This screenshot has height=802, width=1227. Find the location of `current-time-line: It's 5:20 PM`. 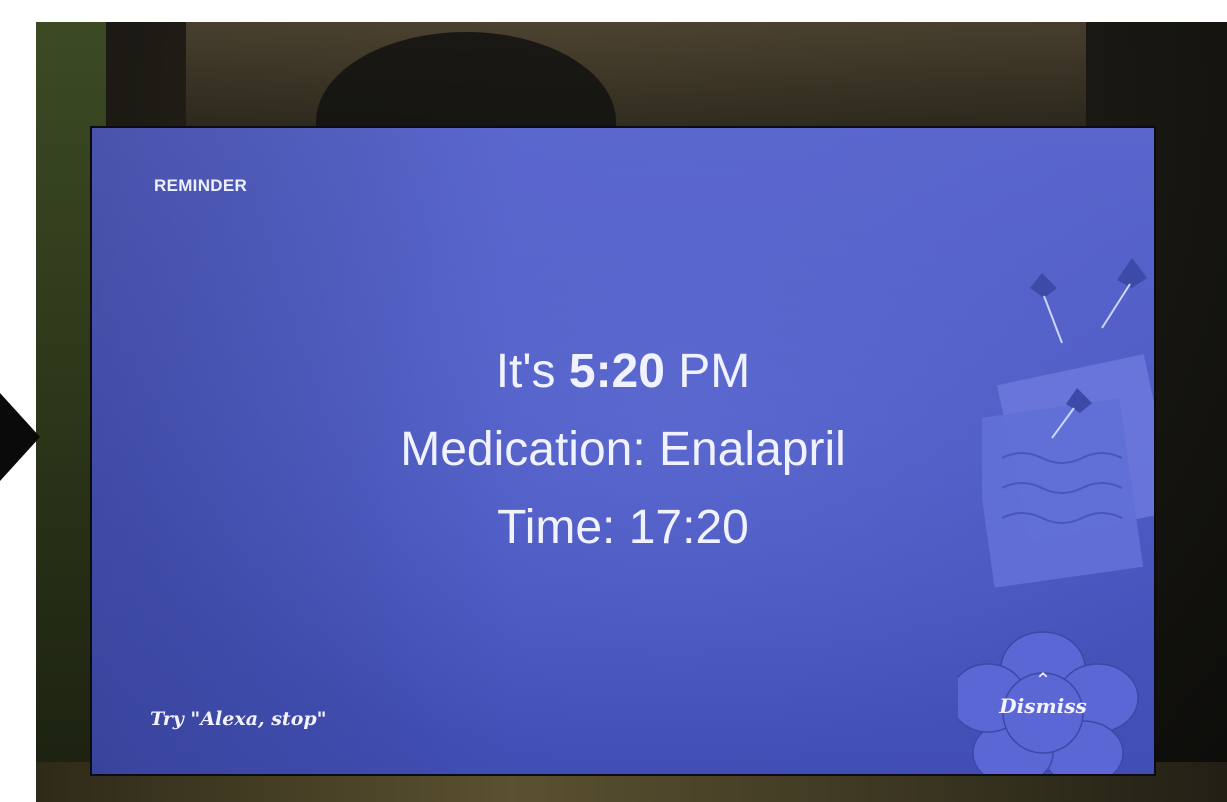

current-time-line: It's 5:20 PM is located at coordinates (623, 372).